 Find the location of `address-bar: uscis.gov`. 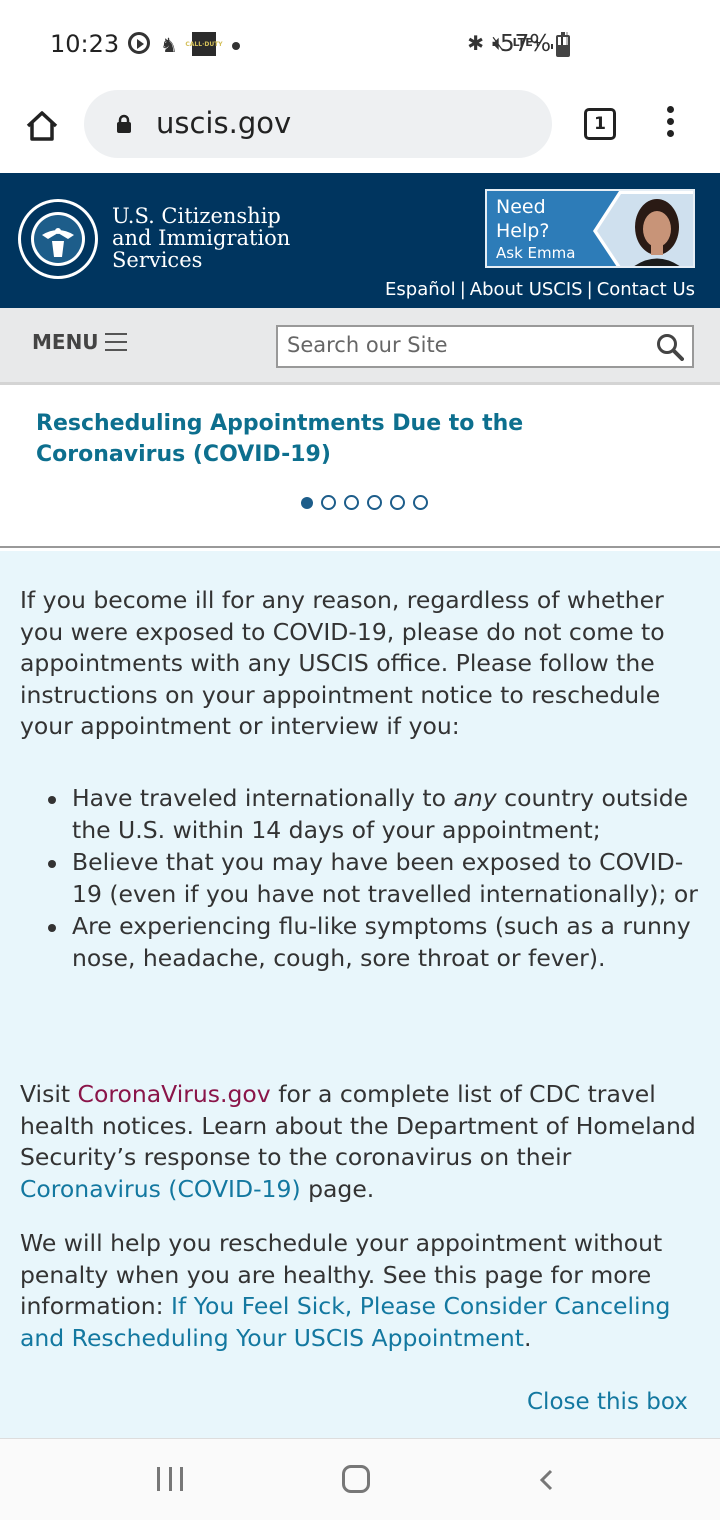

address-bar: uscis.gov is located at coordinates (318, 124).